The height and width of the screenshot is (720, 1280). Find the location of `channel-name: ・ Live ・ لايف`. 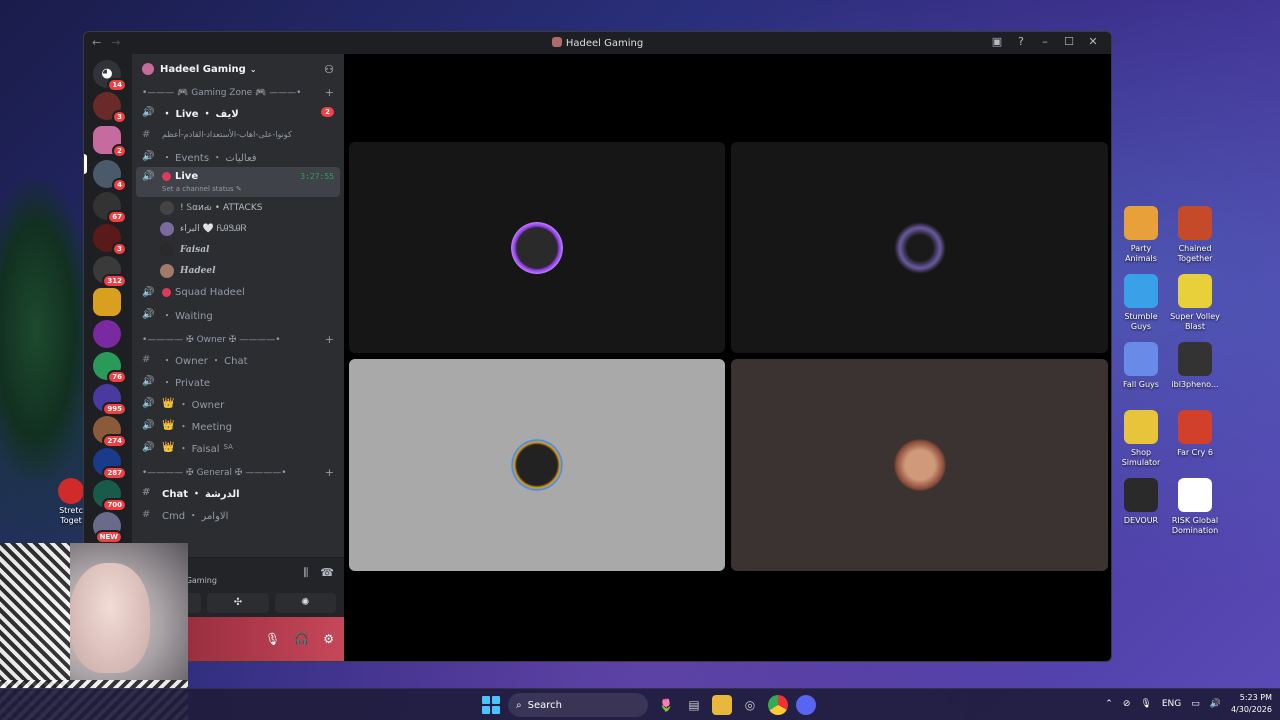

channel-name: ・ Live ・ لايف is located at coordinates (200, 114).